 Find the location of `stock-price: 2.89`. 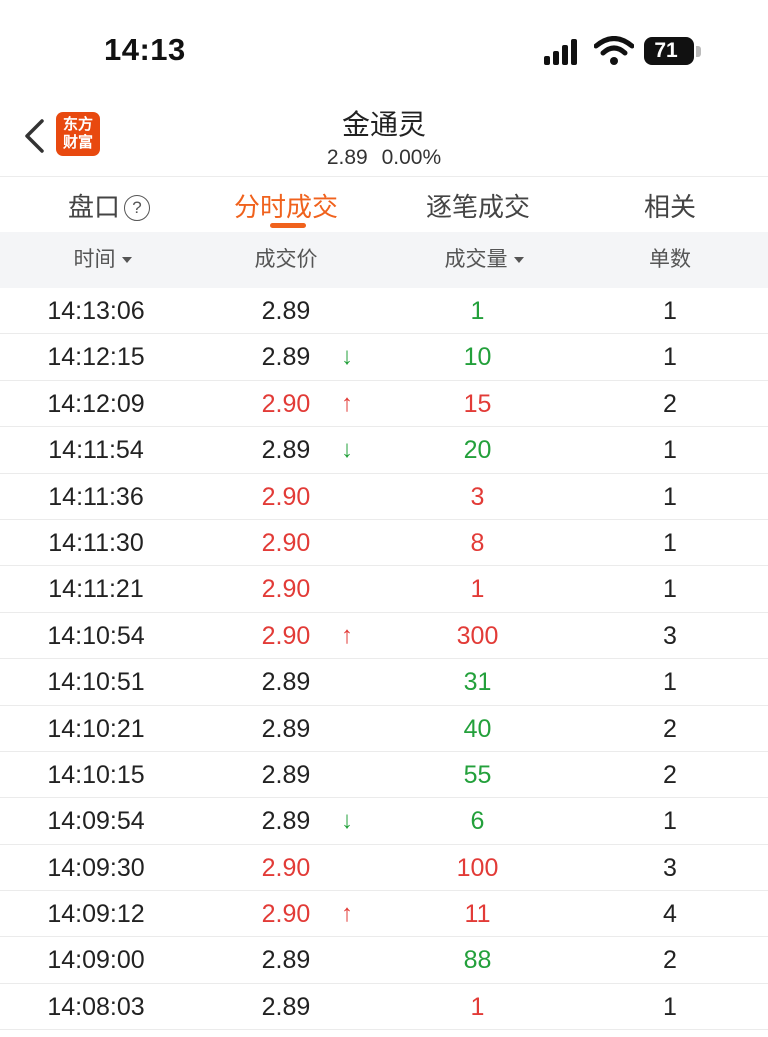

stock-price: 2.89 is located at coordinates (347, 157).